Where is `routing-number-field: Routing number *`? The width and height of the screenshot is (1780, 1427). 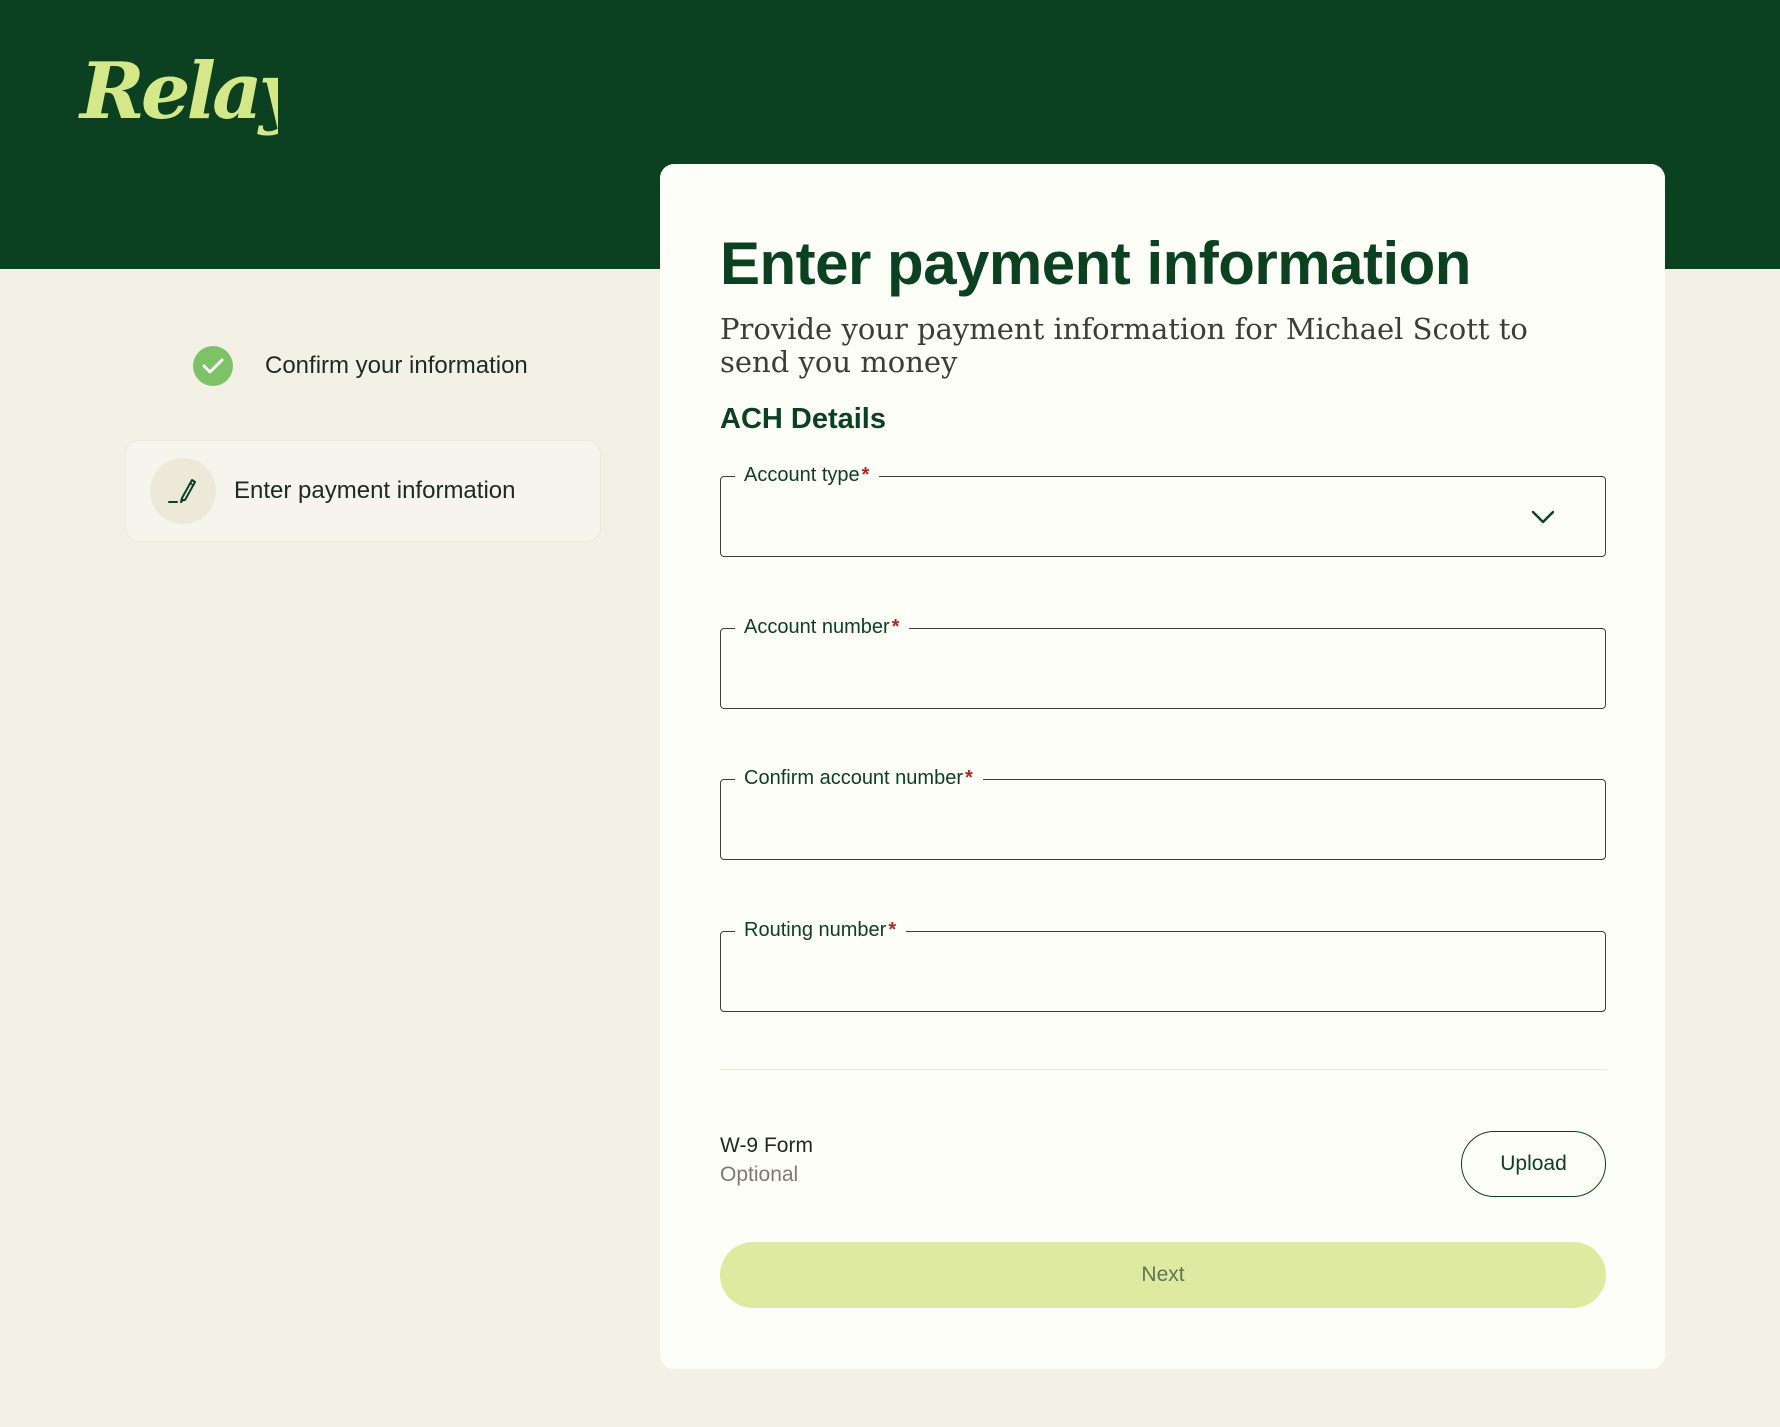
routing-number-field: Routing number * is located at coordinates (1163, 963).